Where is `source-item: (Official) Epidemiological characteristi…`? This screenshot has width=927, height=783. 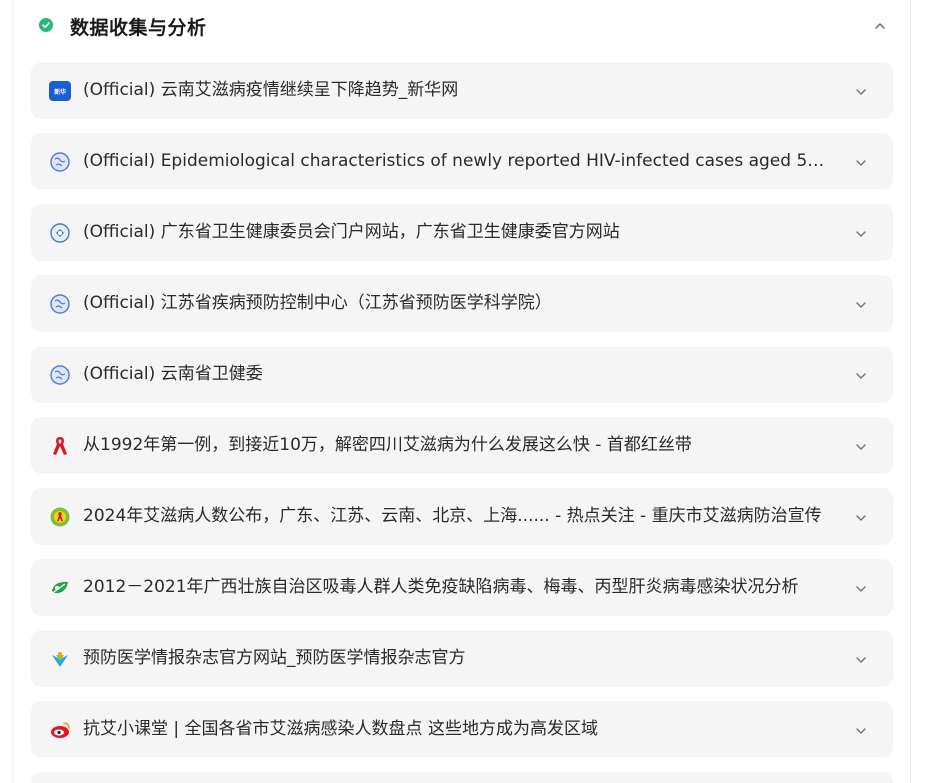
source-item: (Official) Epidemiological characteristi… is located at coordinates (462, 161).